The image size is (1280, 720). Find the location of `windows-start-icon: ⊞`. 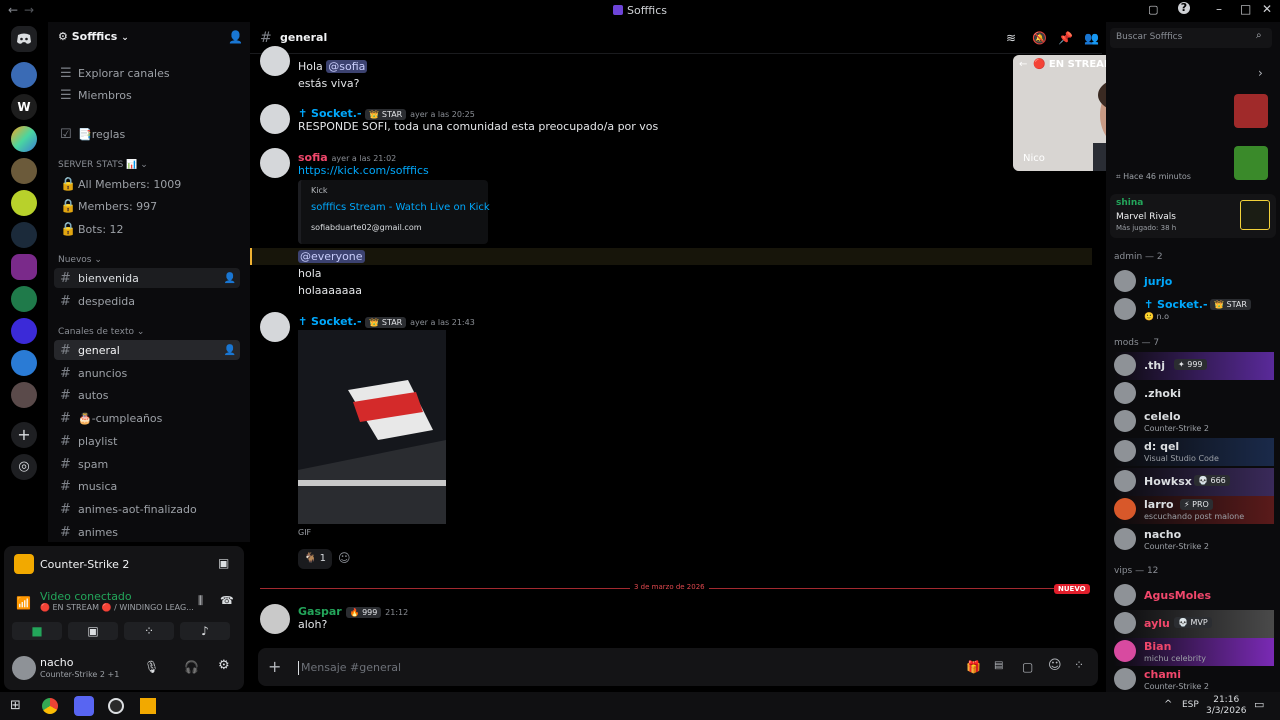

windows-start-icon: ⊞ is located at coordinates (15, 705).